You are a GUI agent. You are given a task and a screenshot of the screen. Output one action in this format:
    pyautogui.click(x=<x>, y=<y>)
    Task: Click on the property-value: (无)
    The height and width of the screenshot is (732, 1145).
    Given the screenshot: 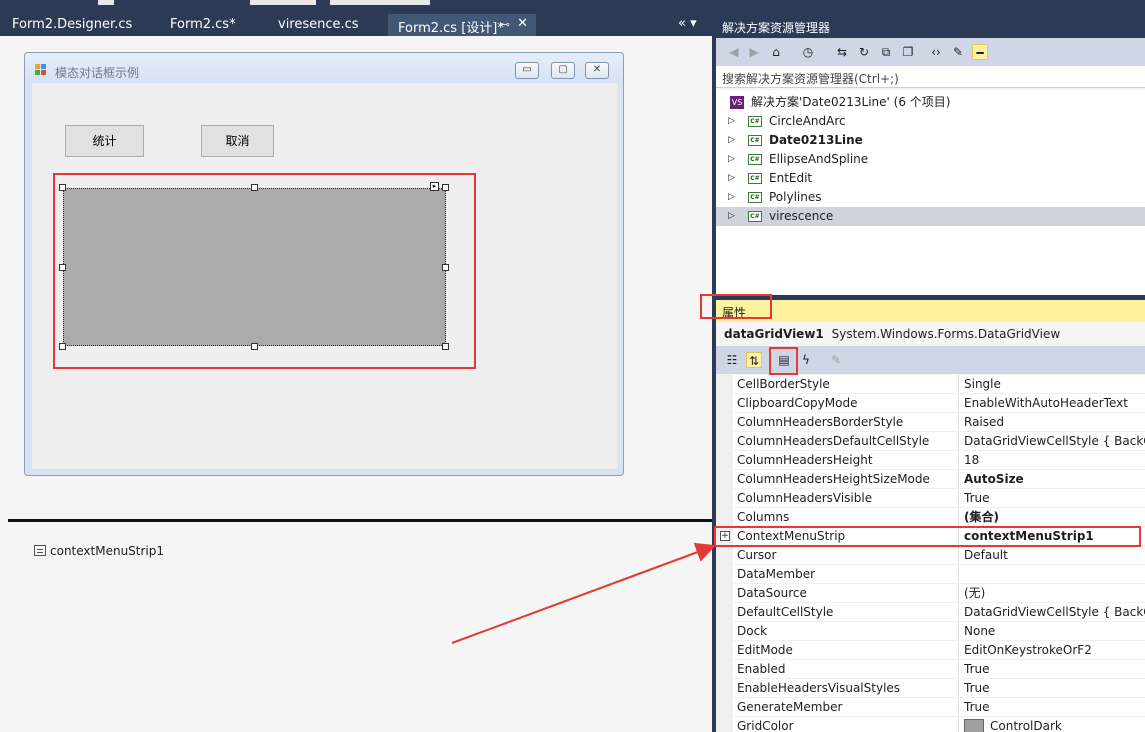 What is the action you would take?
    pyautogui.click(x=1054, y=593)
    